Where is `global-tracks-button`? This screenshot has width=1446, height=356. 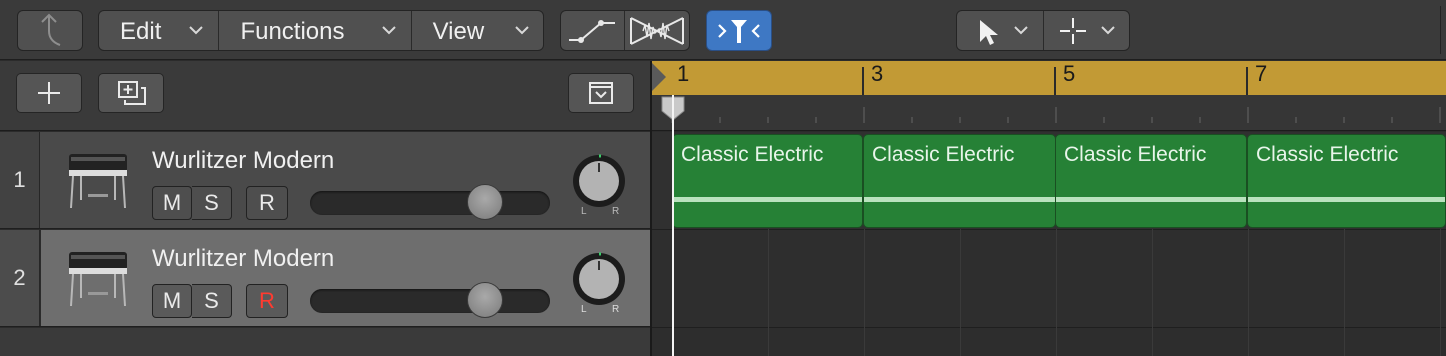 global-tracks-button is located at coordinates (601, 93).